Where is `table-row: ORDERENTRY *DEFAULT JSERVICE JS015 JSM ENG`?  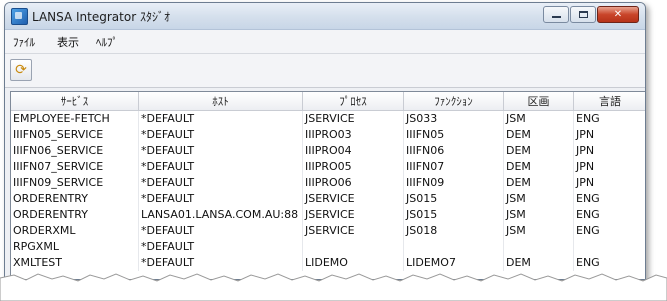
table-row: ORDERENTRY *DEFAULT JSERVICE JS015 JSM ENG is located at coordinates (328, 199).